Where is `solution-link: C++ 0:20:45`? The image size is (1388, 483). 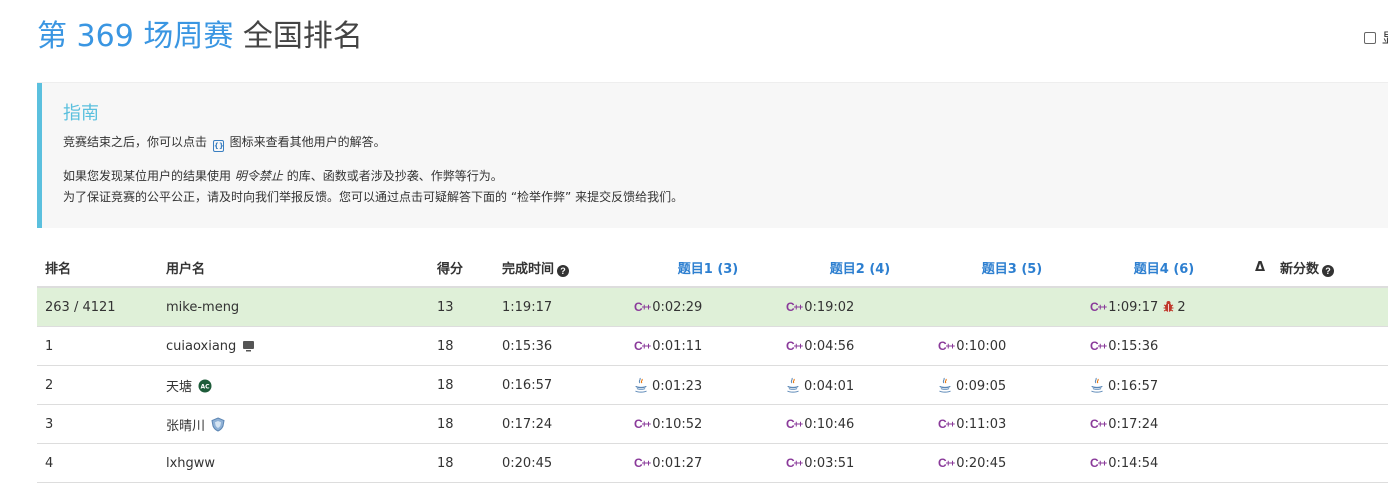 solution-link: C++ 0:20:45 is located at coordinates (972, 463).